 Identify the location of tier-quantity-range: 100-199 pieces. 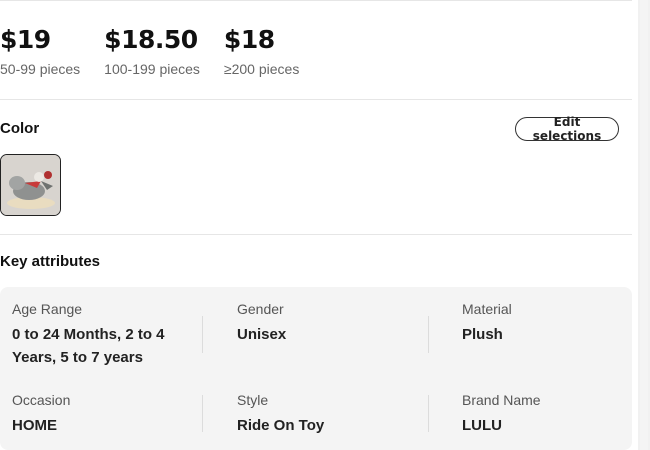
(152, 69).